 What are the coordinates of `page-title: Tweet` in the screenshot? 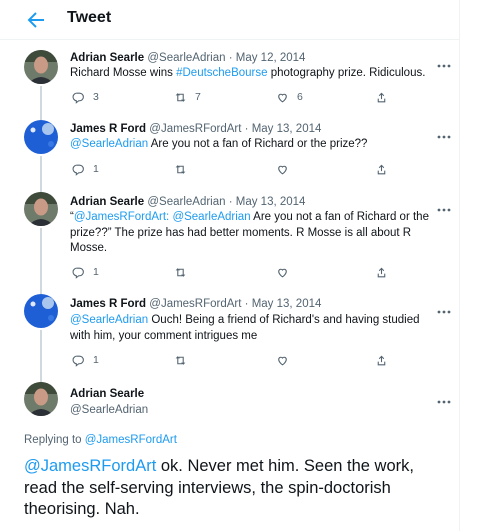 It's located at (89, 17).